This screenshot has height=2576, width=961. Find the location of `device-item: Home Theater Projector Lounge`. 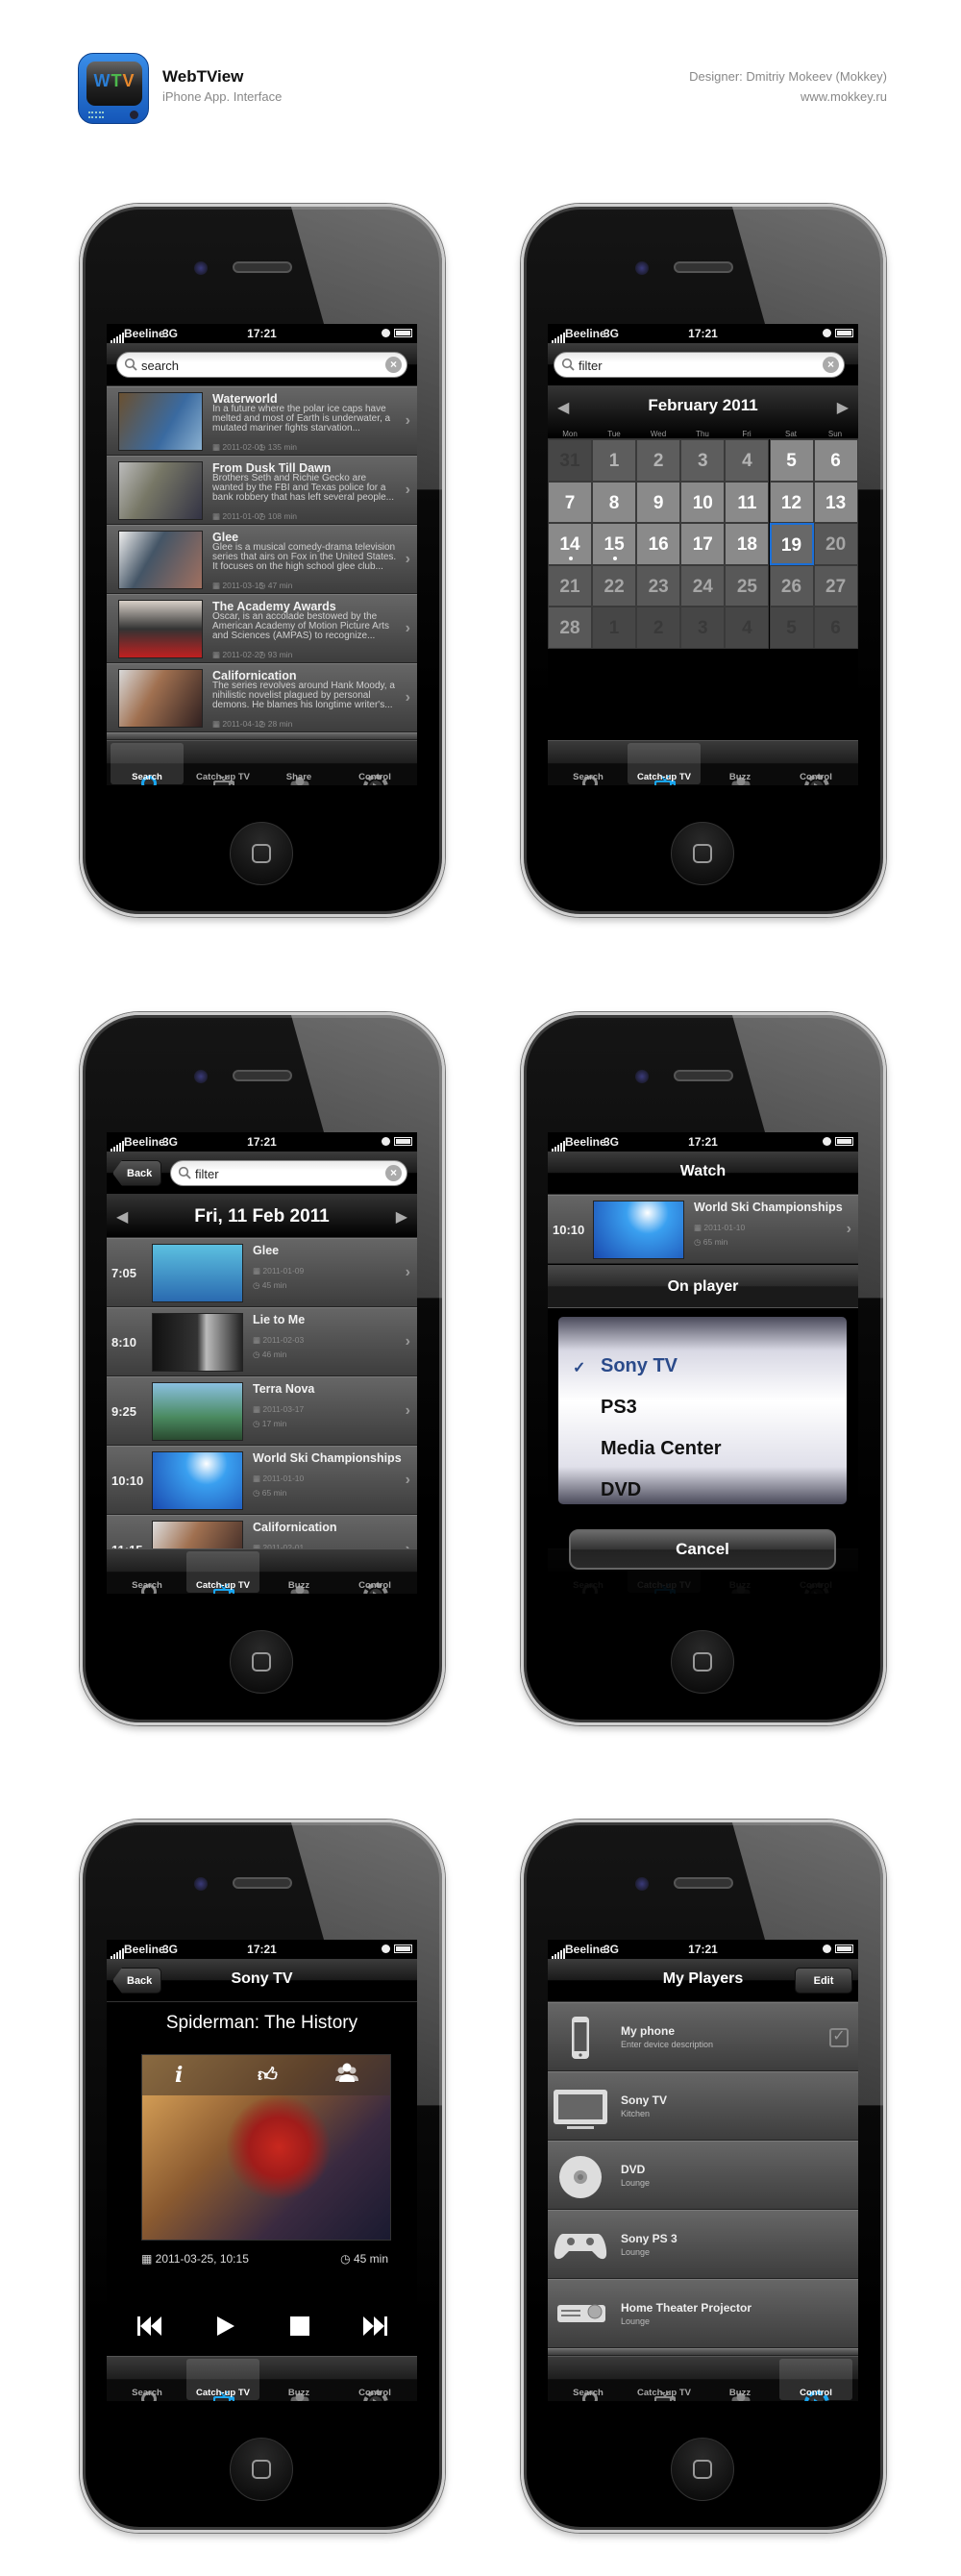

device-item: Home Theater Projector Lounge is located at coordinates (703, 2313).